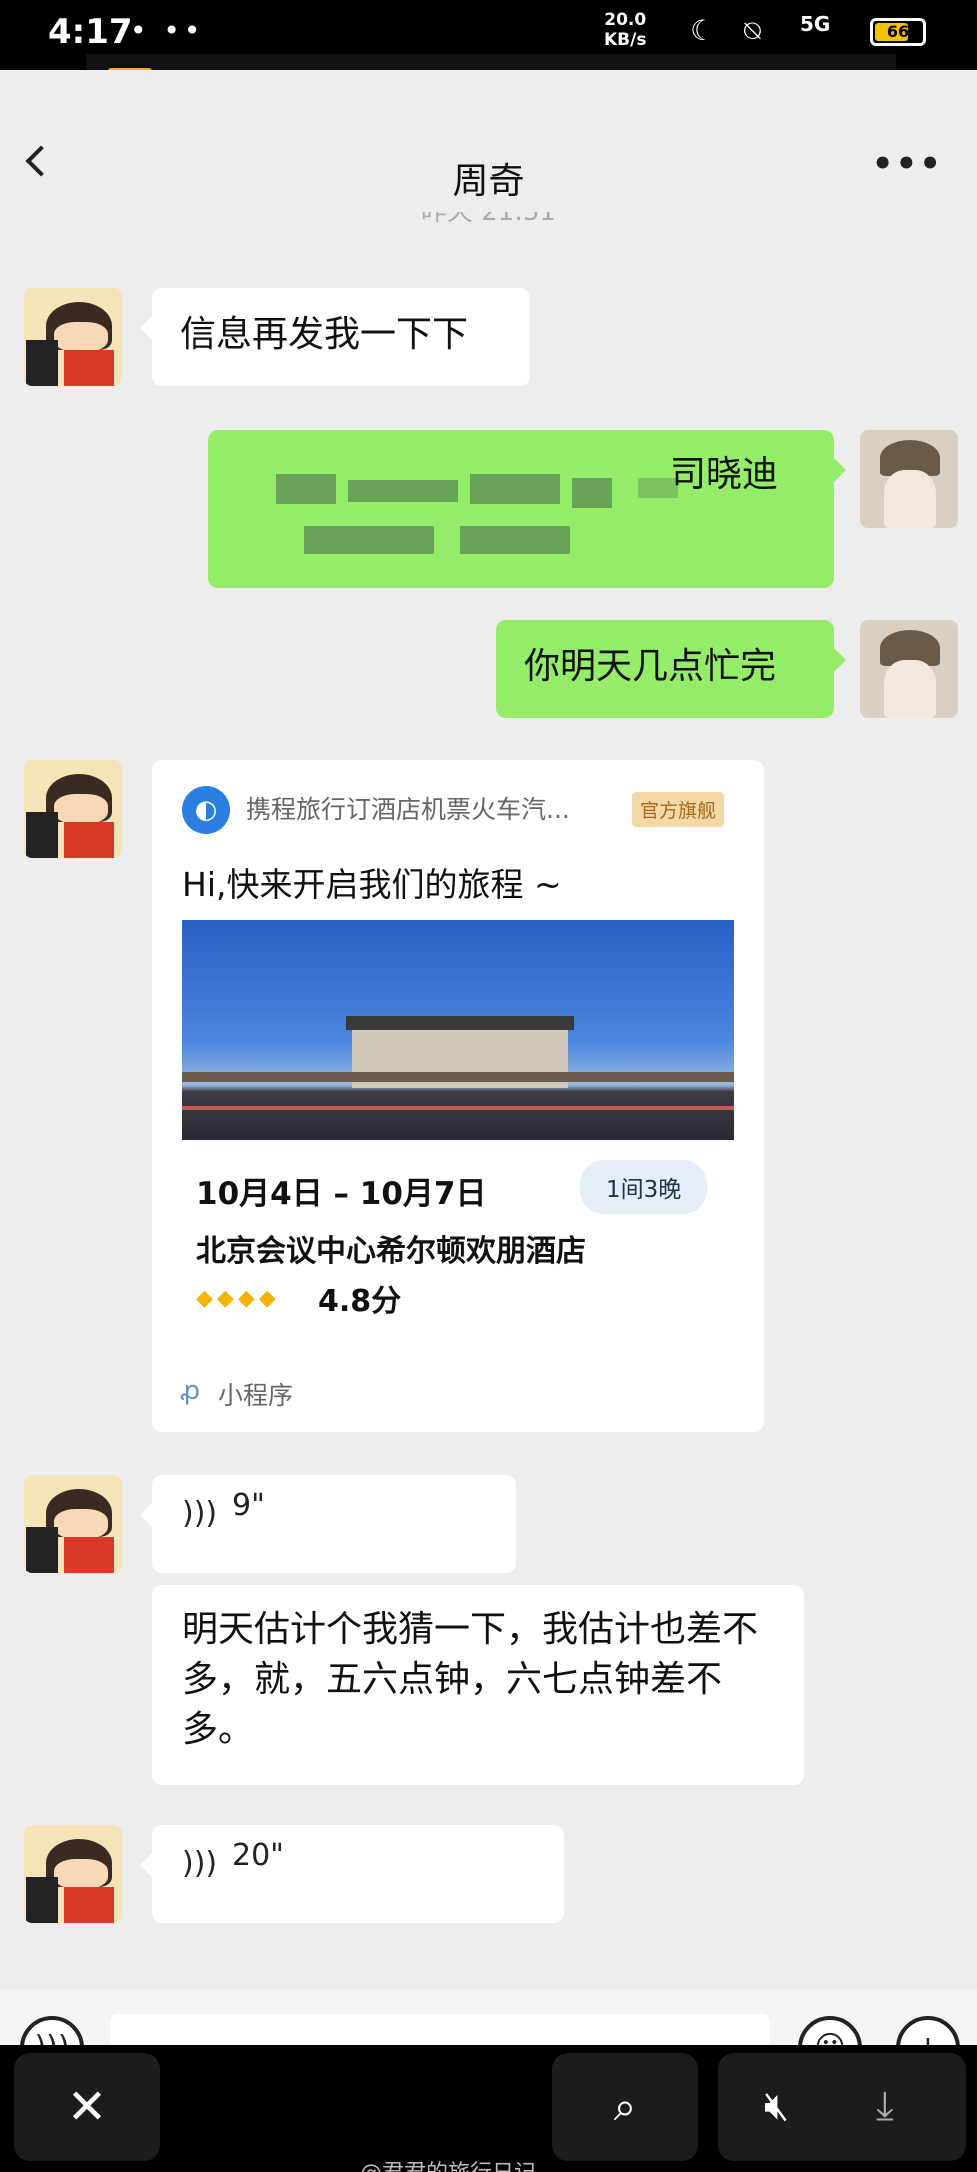 Image resolution: width=977 pixels, height=2172 pixels. Describe the element at coordinates (644, 1187) in the screenshot. I see `room-nights-badge: 1间3晚` at that location.